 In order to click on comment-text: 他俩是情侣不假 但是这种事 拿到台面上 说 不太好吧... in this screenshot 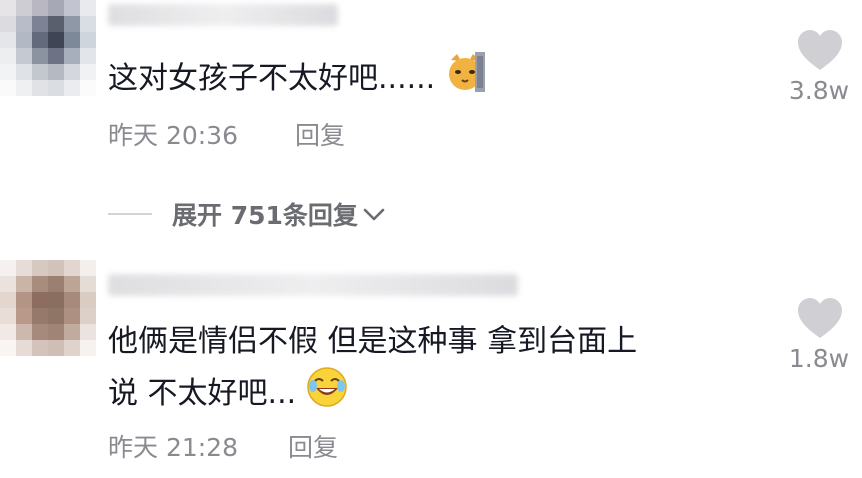, I will do `click(372, 370)`.